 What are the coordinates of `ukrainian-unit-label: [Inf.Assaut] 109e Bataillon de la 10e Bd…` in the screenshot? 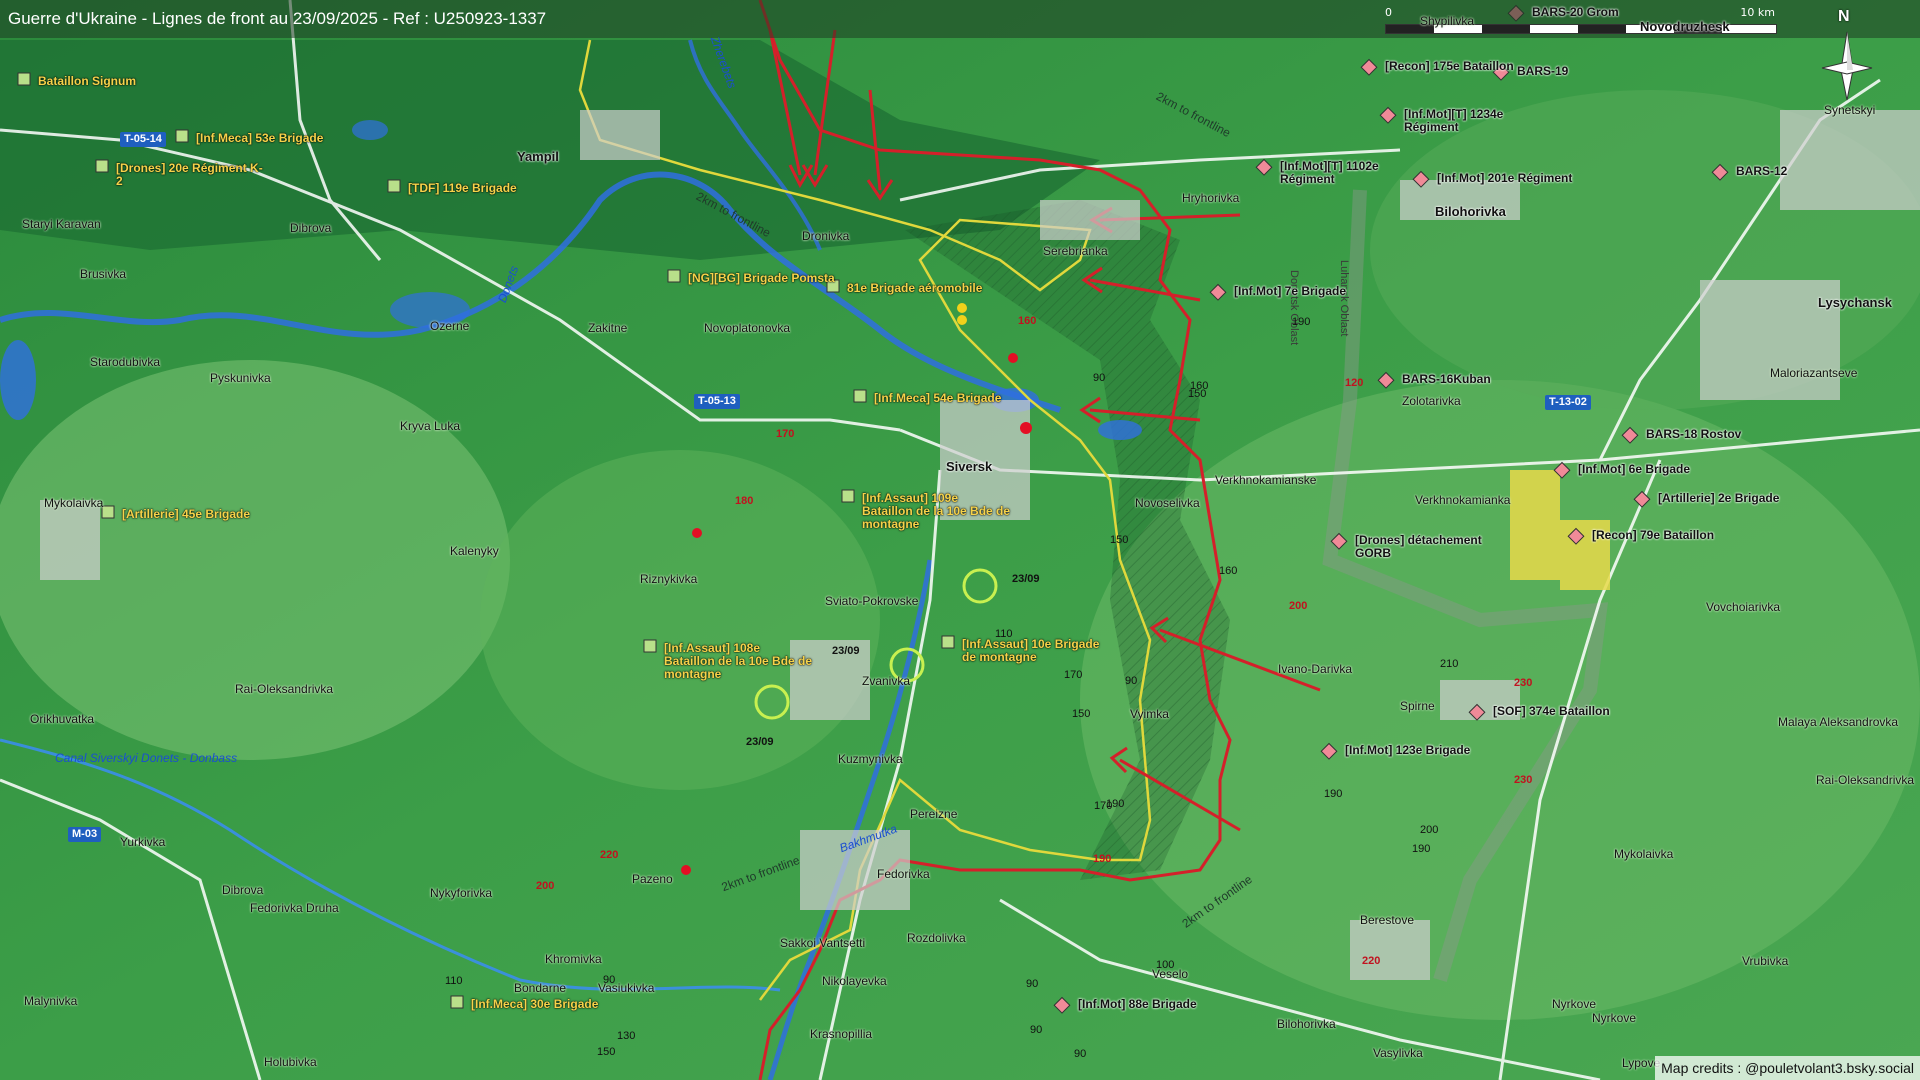 It's located at (937, 511).